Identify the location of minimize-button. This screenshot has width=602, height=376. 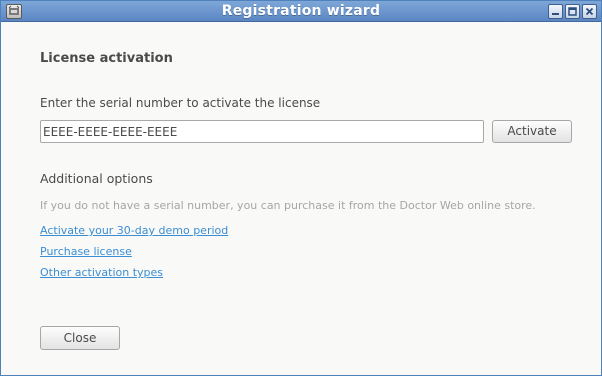
(555, 11).